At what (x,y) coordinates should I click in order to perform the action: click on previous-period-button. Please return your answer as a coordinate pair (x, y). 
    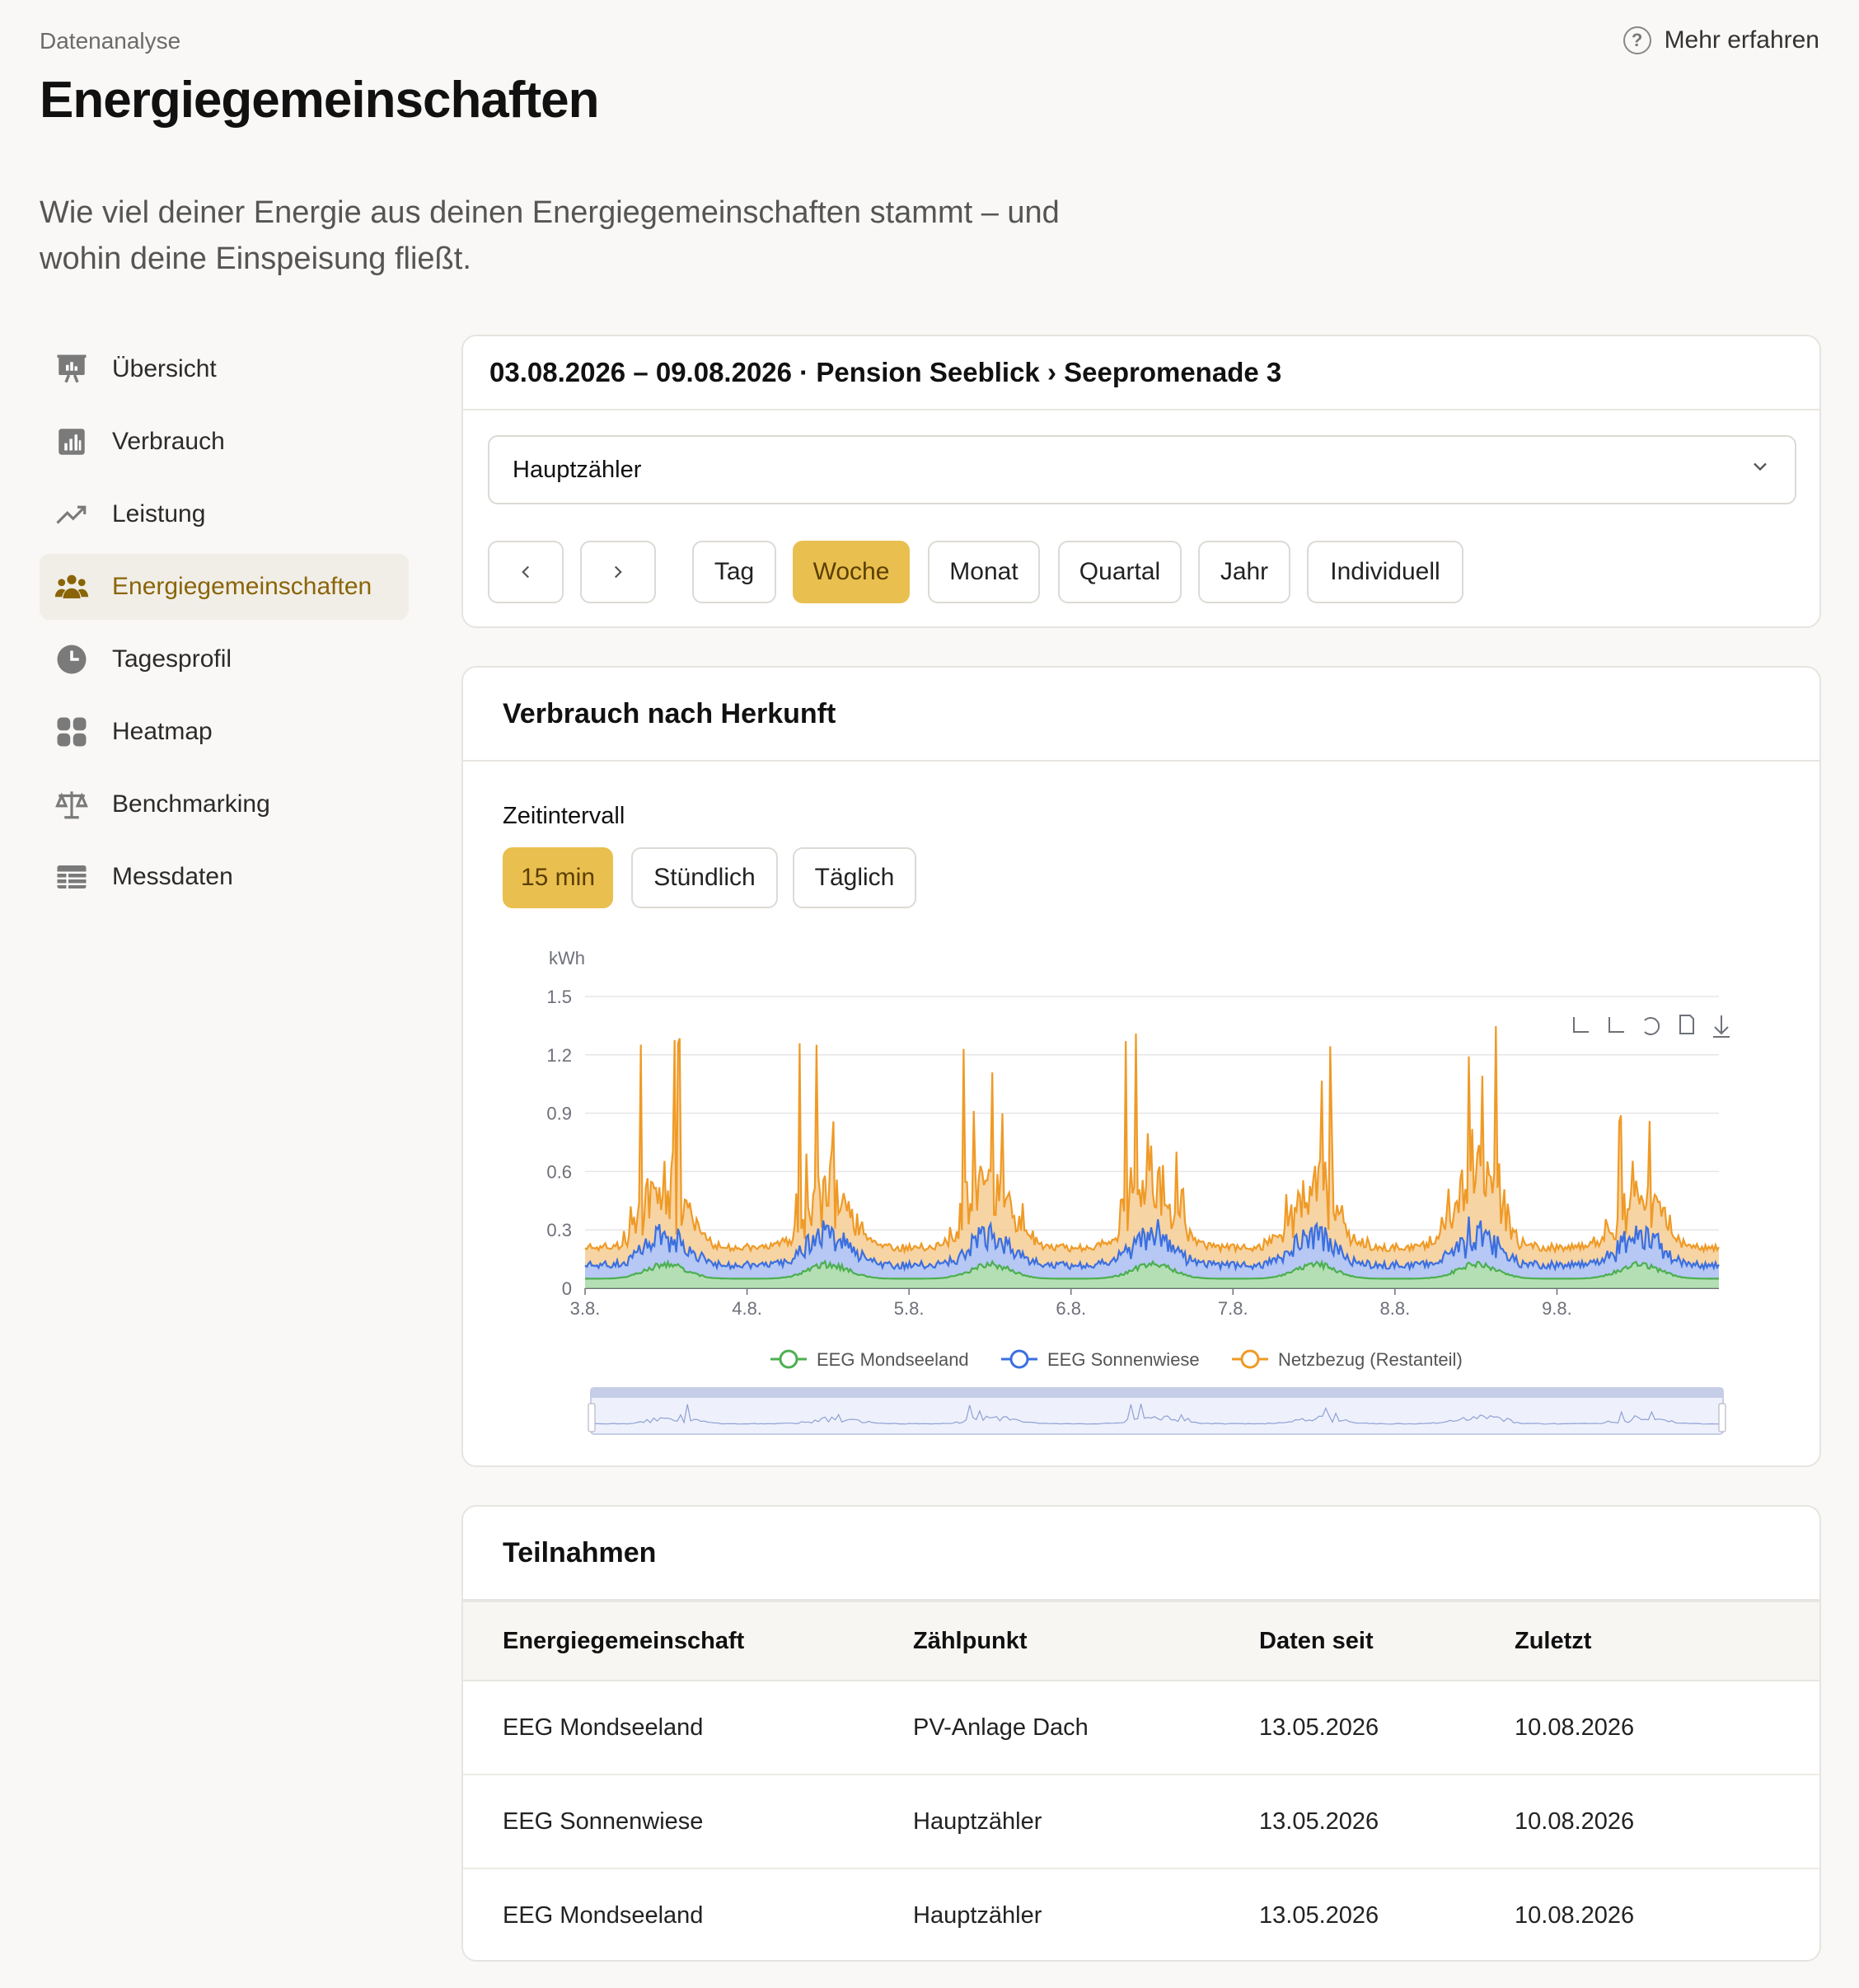
    Looking at the image, I should click on (526, 572).